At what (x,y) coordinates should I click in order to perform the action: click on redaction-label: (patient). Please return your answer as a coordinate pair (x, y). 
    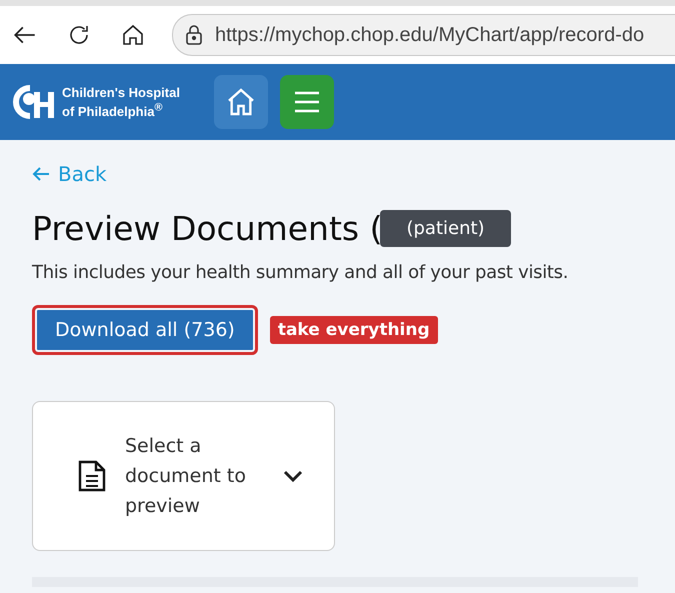
    Looking at the image, I should click on (445, 228).